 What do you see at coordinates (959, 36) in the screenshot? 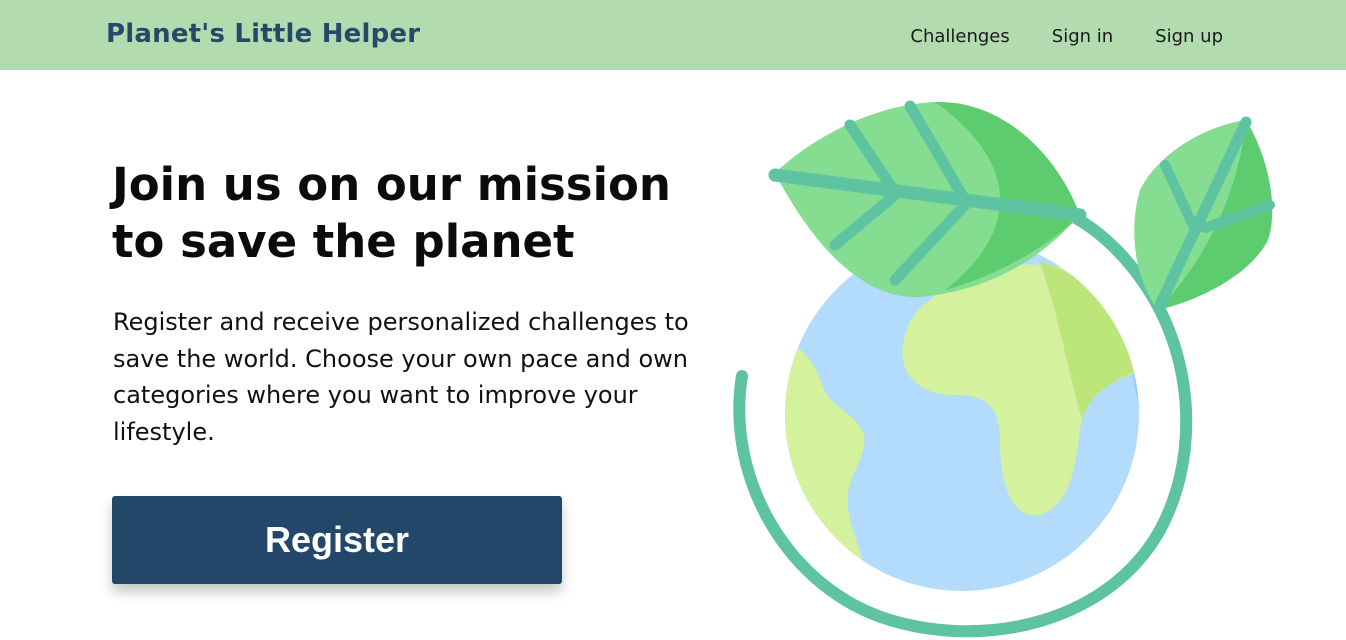
I see `nav-link-challenges: Challenges` at bounding box center [959, 36].